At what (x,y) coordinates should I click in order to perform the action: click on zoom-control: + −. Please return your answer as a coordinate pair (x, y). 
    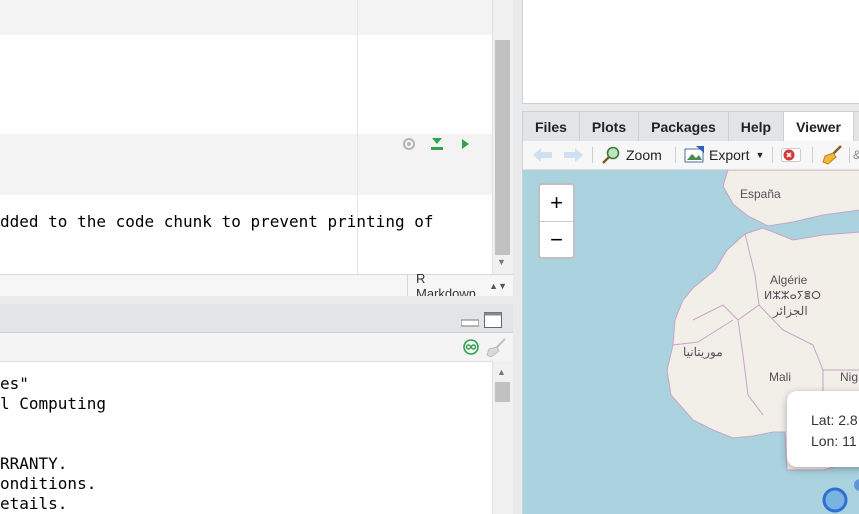
    Looking at the image, I should click on (556, 221).